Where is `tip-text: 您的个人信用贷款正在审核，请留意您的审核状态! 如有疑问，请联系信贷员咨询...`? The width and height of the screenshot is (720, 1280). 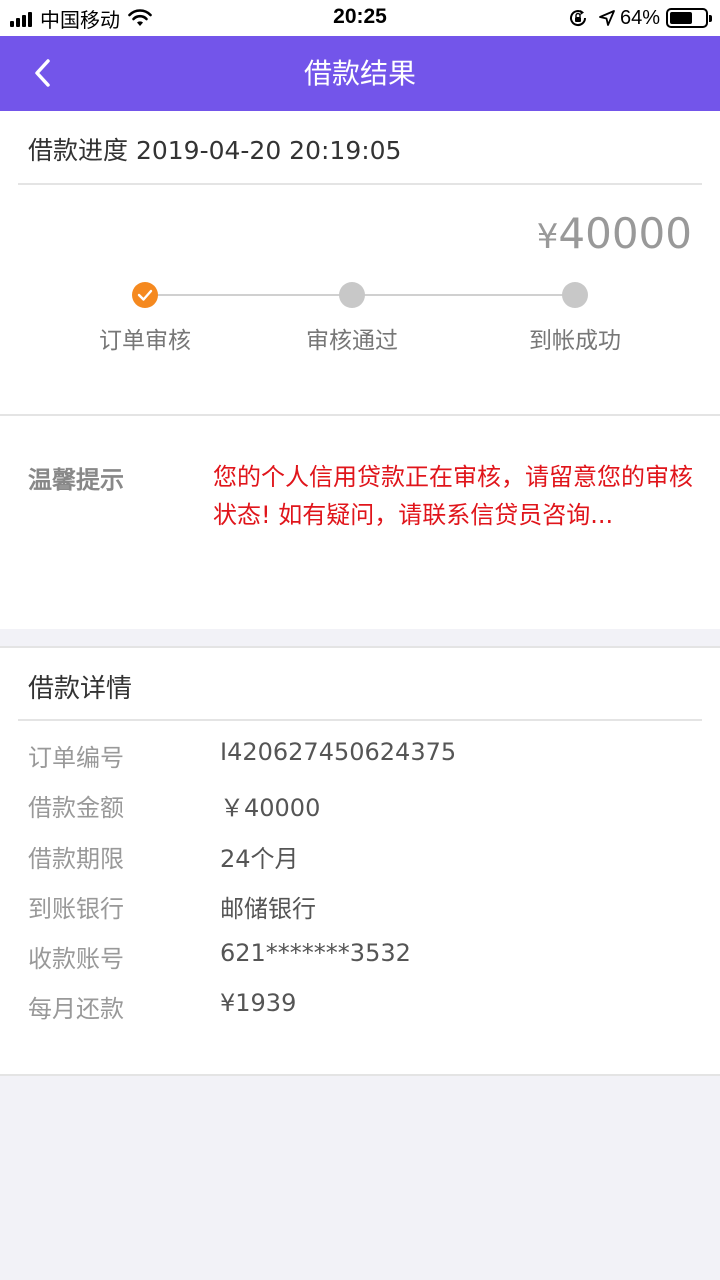
tip-text: 您的个人信用贷款正在审核，请留意您的审核状态! 如有疑问，请联系信贷员咨询... is located at coordinates (453, 496).